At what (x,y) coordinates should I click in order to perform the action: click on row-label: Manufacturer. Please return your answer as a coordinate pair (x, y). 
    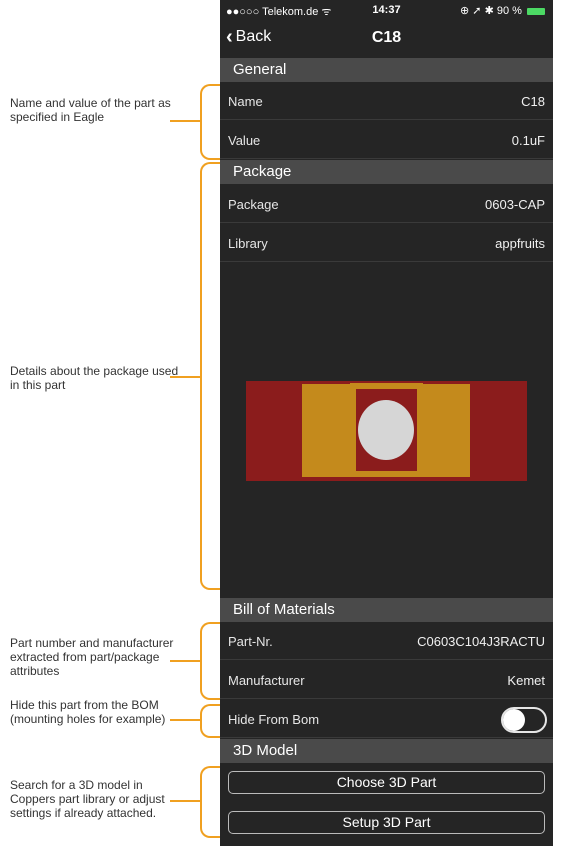
    Looking at the image, I should click on (266, 680).